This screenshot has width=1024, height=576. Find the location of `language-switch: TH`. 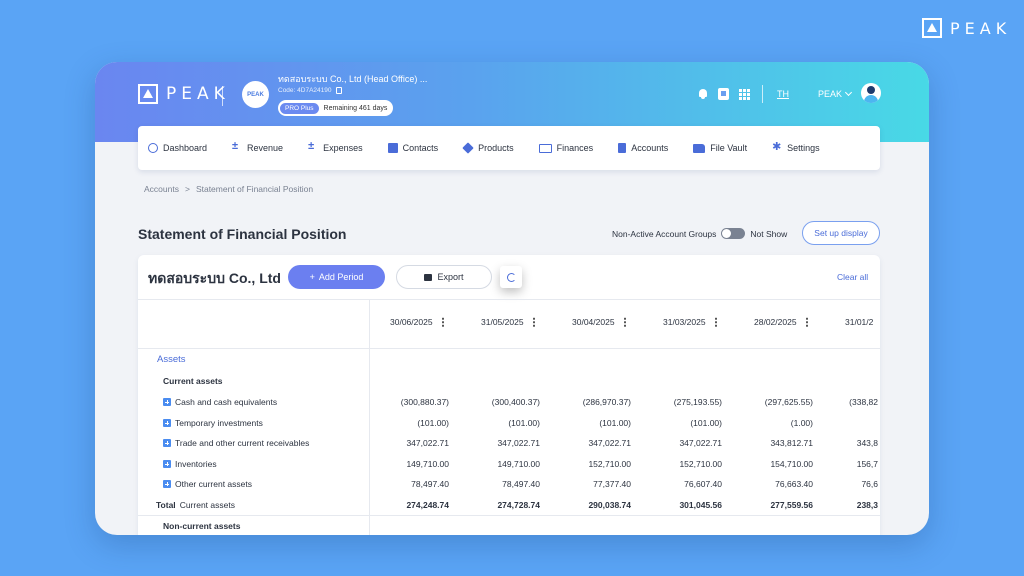

language-switch: TH is located at coordinates (783, 94).